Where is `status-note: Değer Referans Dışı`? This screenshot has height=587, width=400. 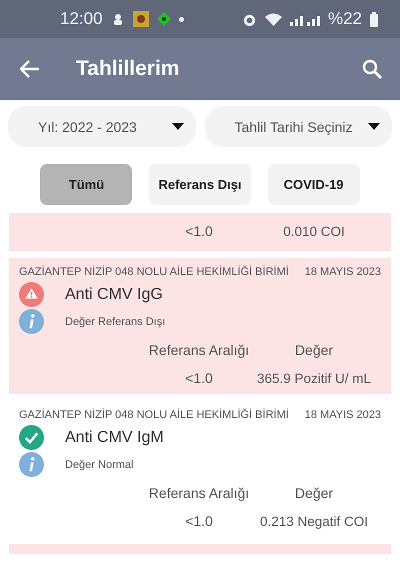
status-note: Değer Referans Dışı is located at coordinates (115, 322).